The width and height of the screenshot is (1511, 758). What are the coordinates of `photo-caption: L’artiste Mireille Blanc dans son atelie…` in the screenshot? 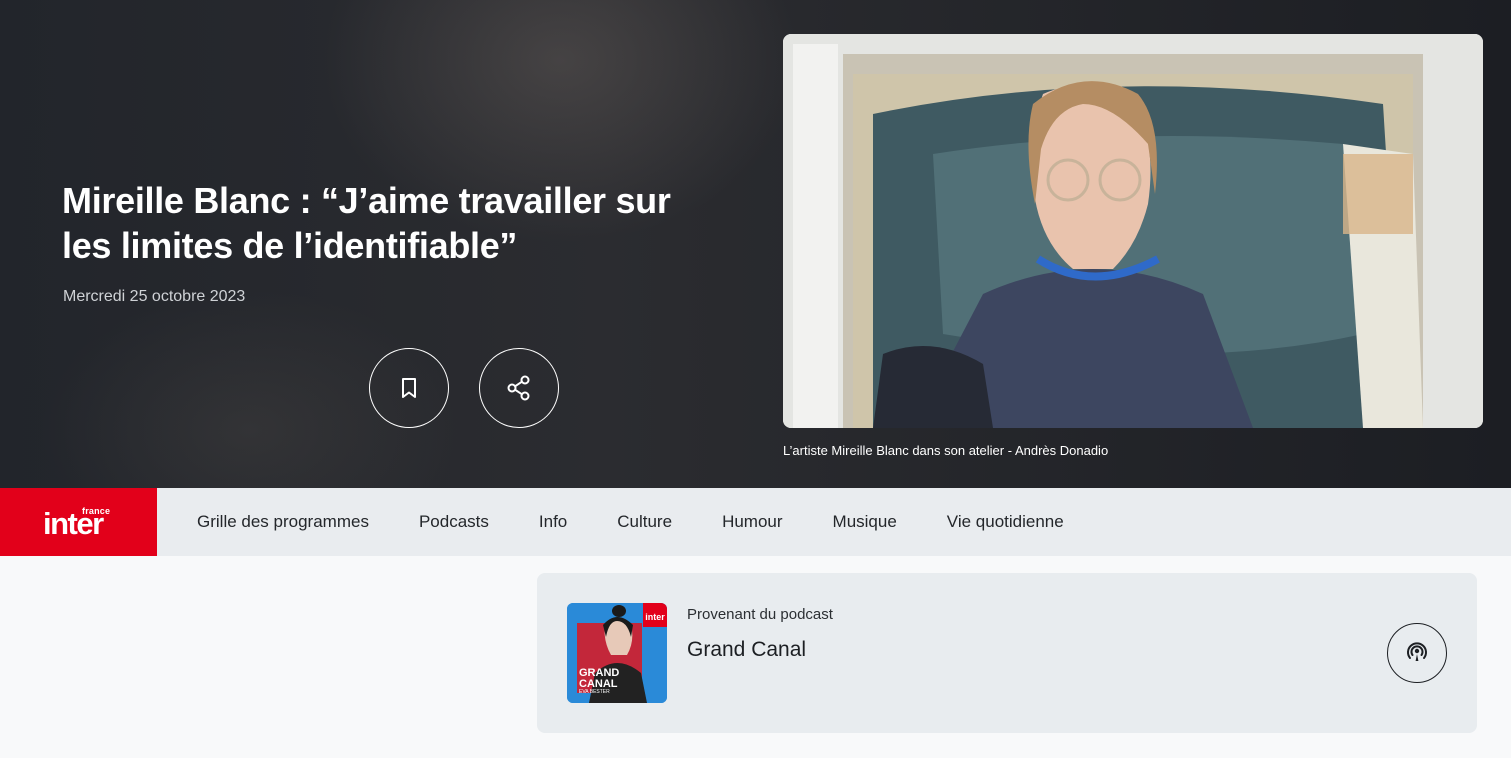 It's located at (946, 450).